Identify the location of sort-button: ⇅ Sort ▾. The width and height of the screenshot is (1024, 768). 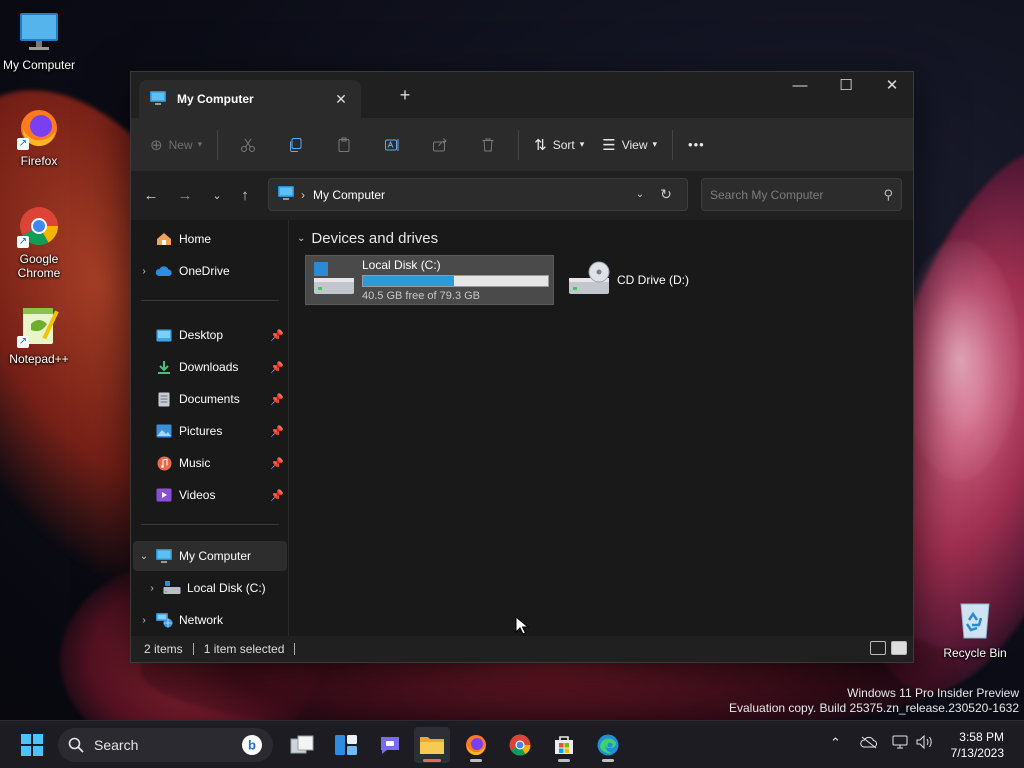
(559, 145).